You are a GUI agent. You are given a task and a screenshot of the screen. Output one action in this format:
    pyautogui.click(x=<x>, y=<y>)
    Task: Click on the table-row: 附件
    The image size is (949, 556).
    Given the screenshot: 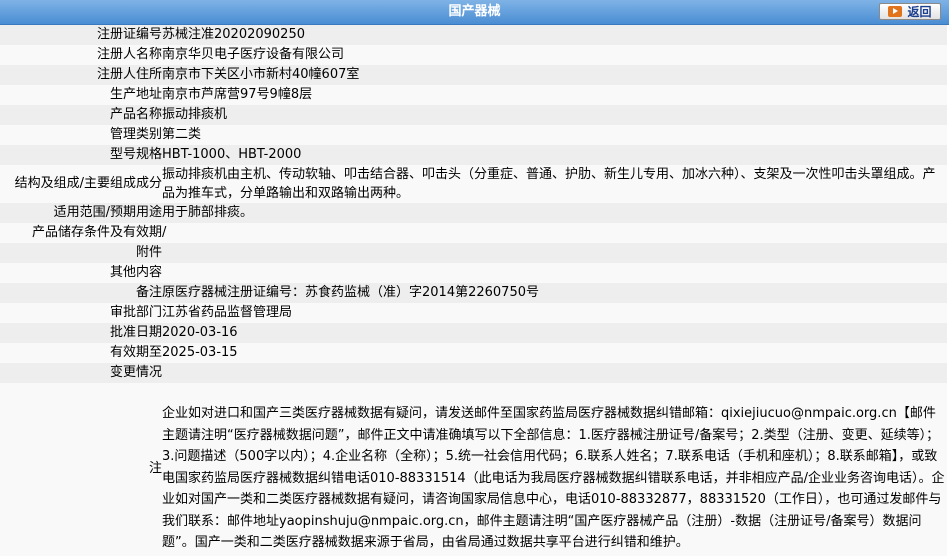 What is the action you would take?
    pyautogui.click(x=473, y=253)
    